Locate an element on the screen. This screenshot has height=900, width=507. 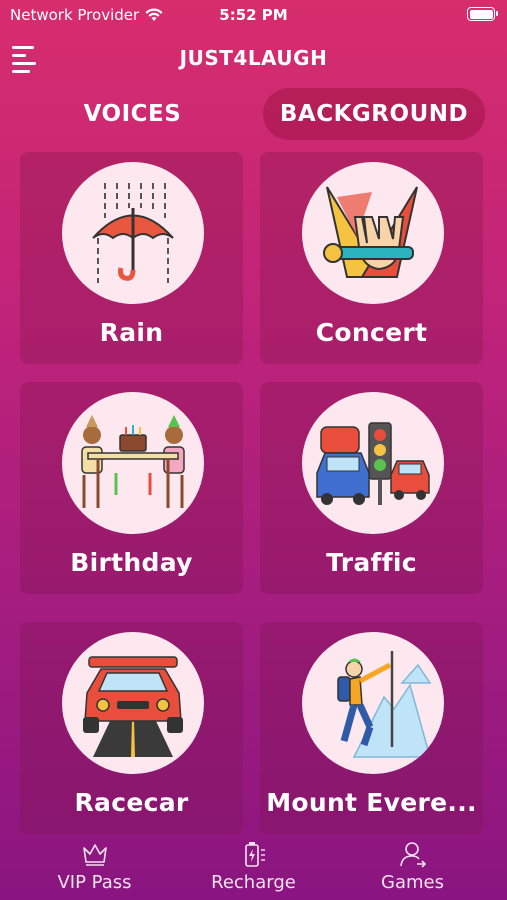
tab-bar: VOICES BACKGROUND is located at coordinates (253, 114).